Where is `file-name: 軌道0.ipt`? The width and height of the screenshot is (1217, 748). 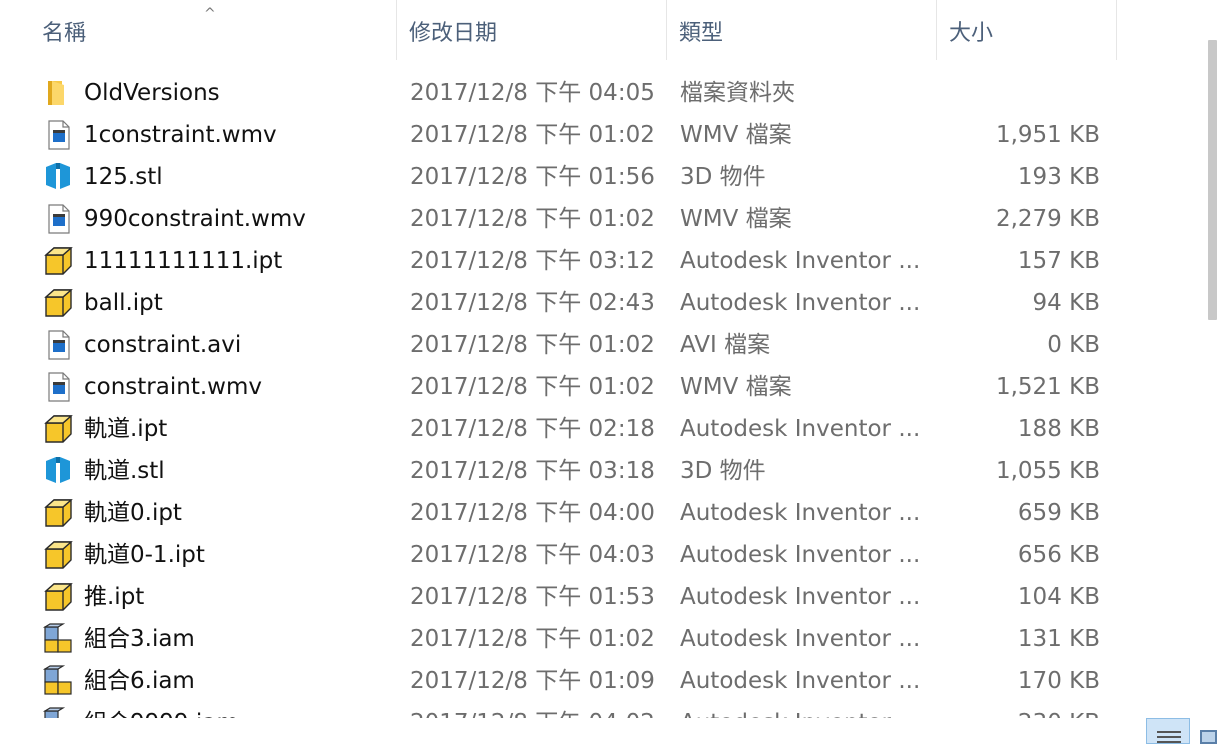
file-name: 軌道0.ipt is located at coordinates (133, 513).